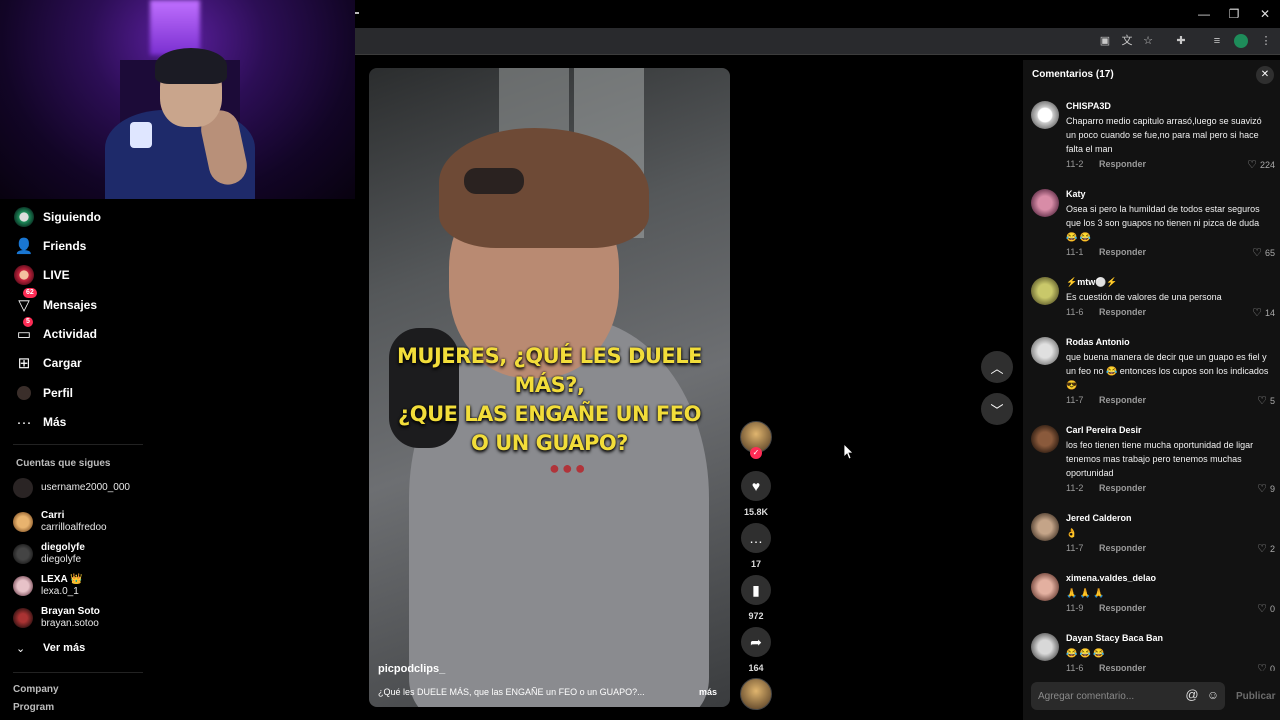 This screenshot has width=1280, height=720. I want to click on nav-upload: ⊞ Cargar, so click(47, 363).